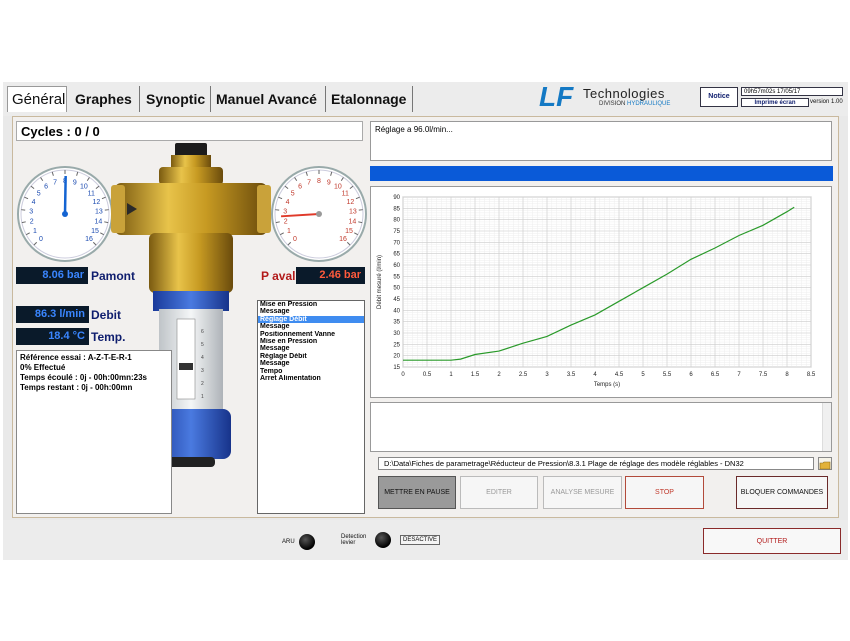  What do you see at coordinates (106, 315) in the screenshot?
I see `debit-label: Debit` at bounding box center [106, 315].